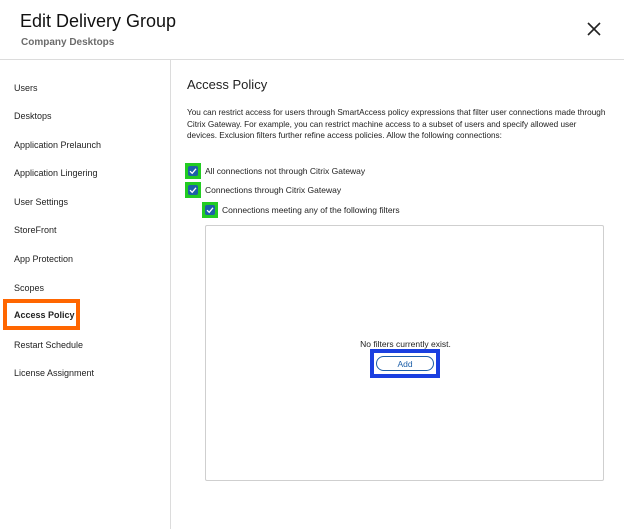  I want to click on sidebar-item-desktops: Desktops, so click(33, 116).